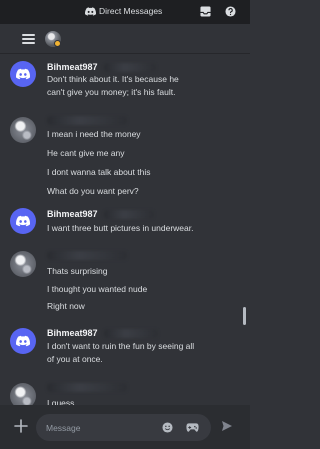  I want to click on message-text: What do you want perv?, so click(93, 191).